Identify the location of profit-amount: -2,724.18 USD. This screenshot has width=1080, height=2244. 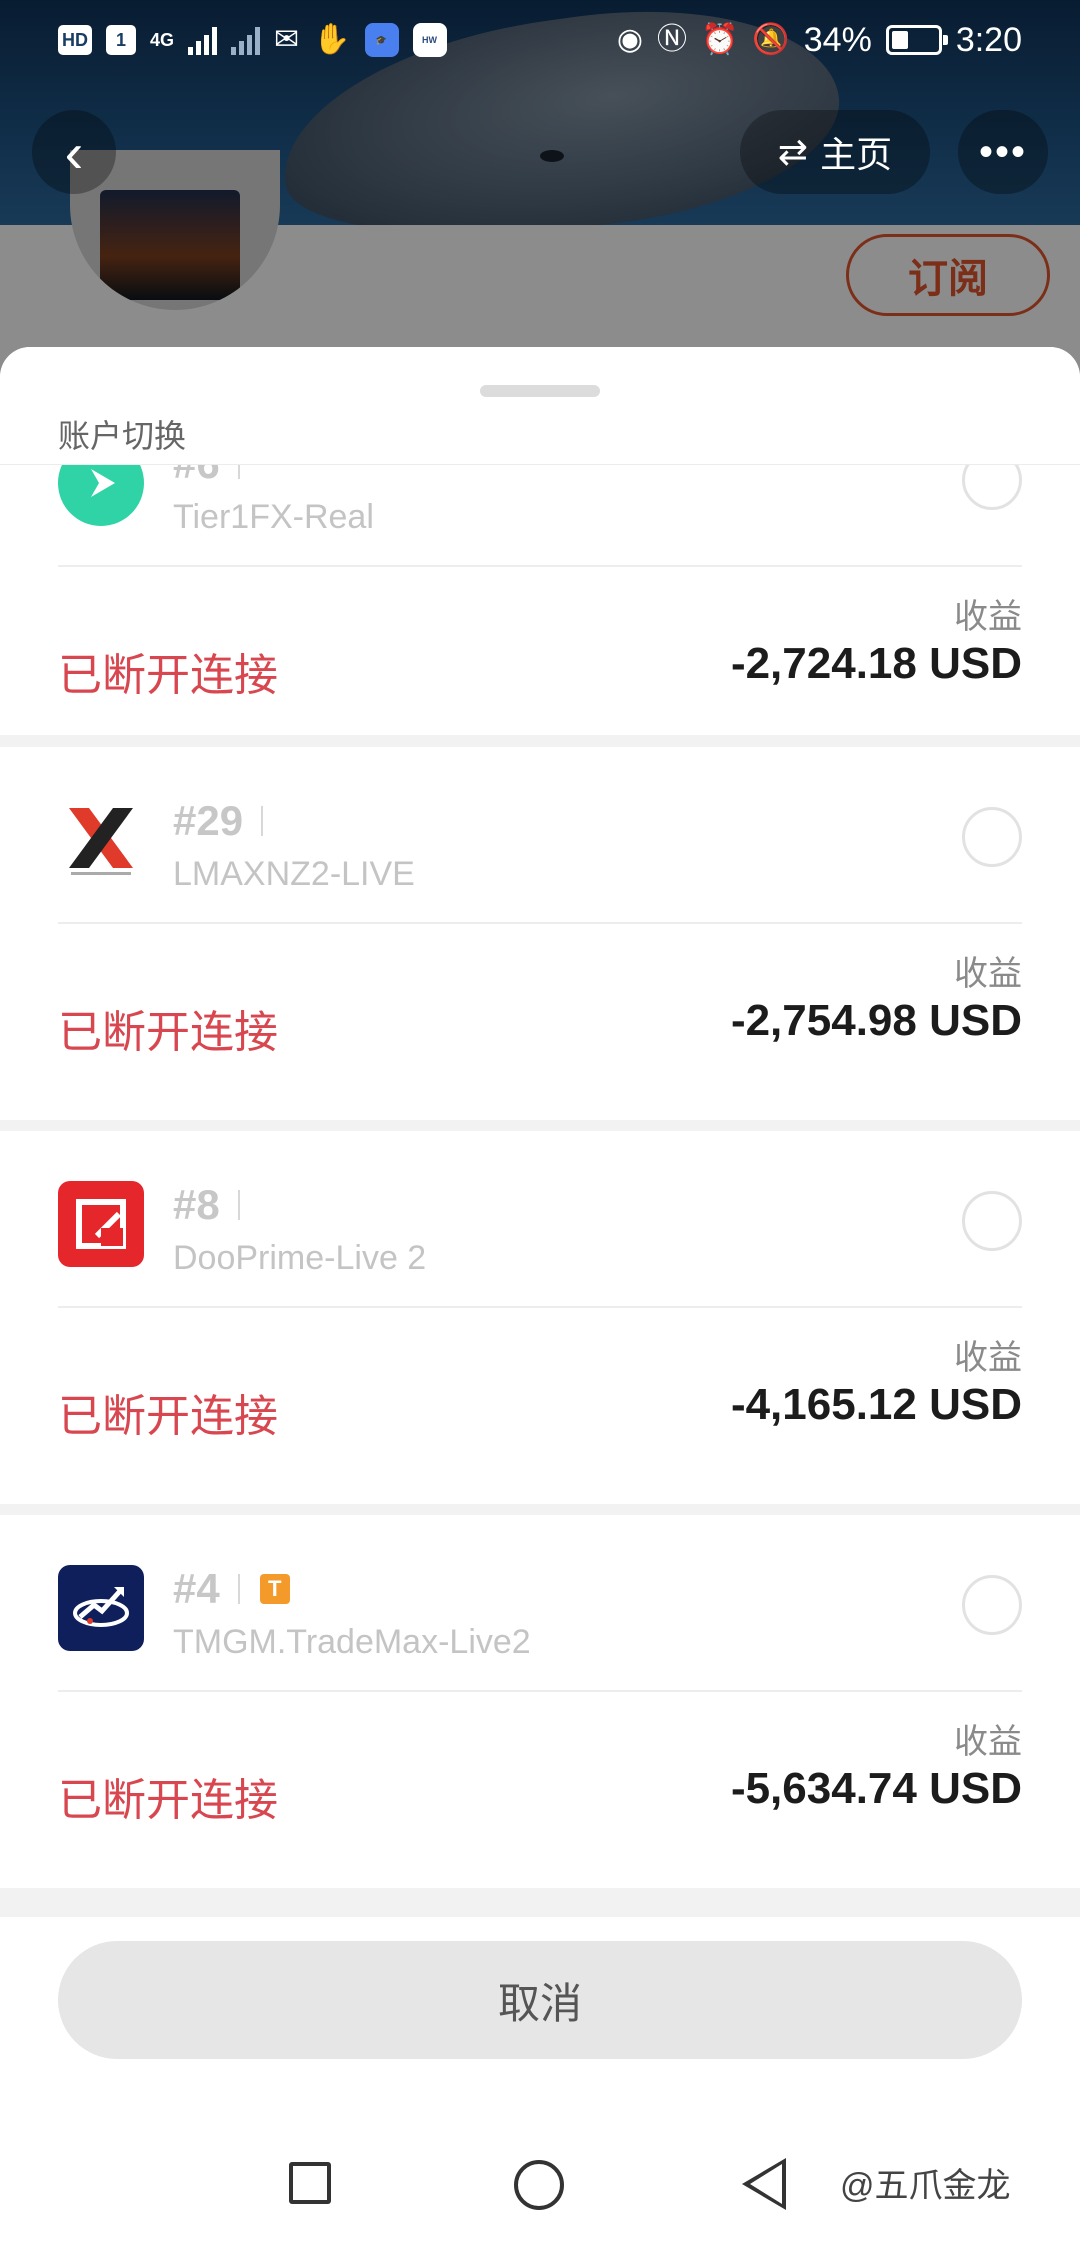
(876, 663).